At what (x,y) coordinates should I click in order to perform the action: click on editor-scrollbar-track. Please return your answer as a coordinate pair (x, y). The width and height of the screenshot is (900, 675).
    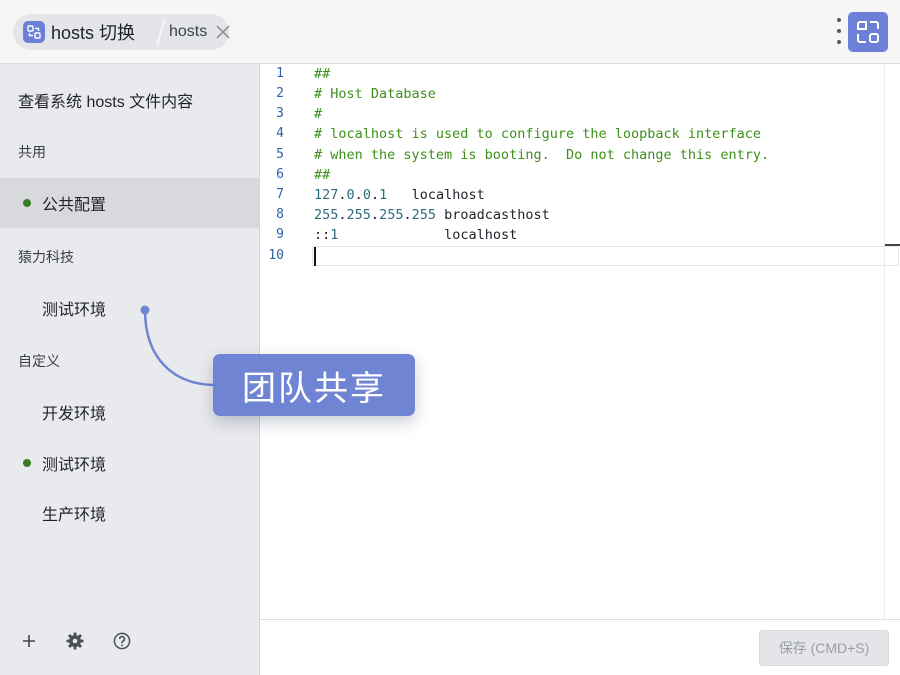
    Looking at the image, I should click on (884, 342).